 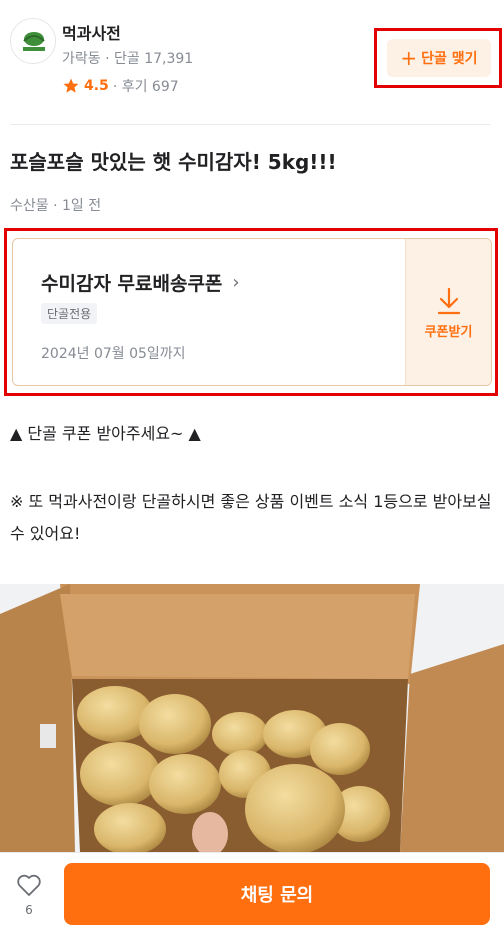 I want to click on store-rating: 4.5 · 후기 697, so click(x=120, y=86).